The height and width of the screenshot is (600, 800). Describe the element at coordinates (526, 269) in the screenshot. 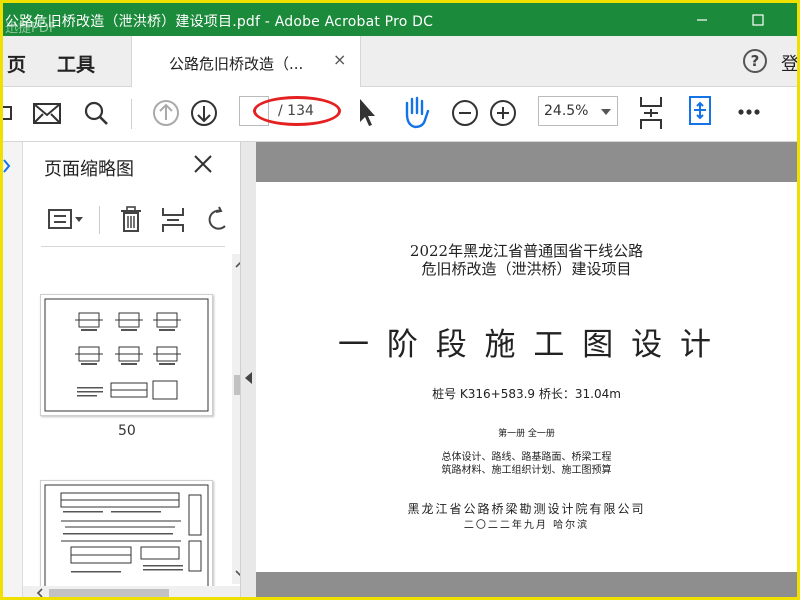

I see `doc-title-line2: 危旧桥改造（泄洪桥）建设项目` at that location.